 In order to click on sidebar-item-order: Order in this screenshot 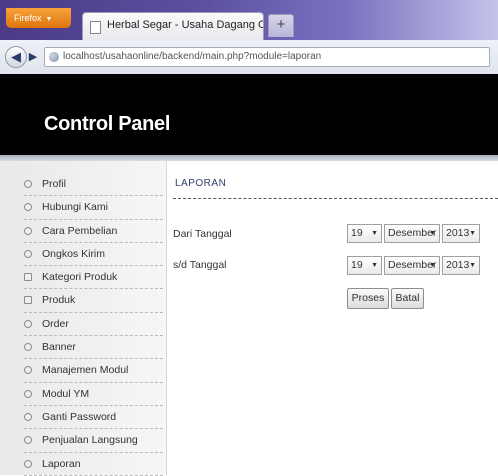, I will do `click(93, 325)`.